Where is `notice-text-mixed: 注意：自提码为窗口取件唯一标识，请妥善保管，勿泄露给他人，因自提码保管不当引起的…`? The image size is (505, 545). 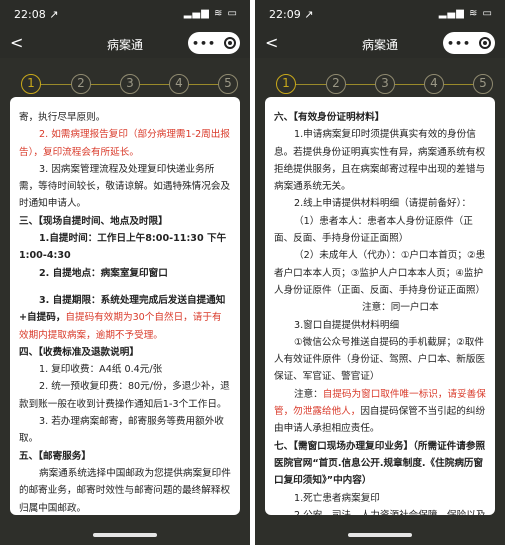 notice-text-mixed: 注意：自提码为窗口取件唯一标识，请妥善保管，勿泄露给他人，因自提码保管不当引起的… is located at coordinates (380, 411).